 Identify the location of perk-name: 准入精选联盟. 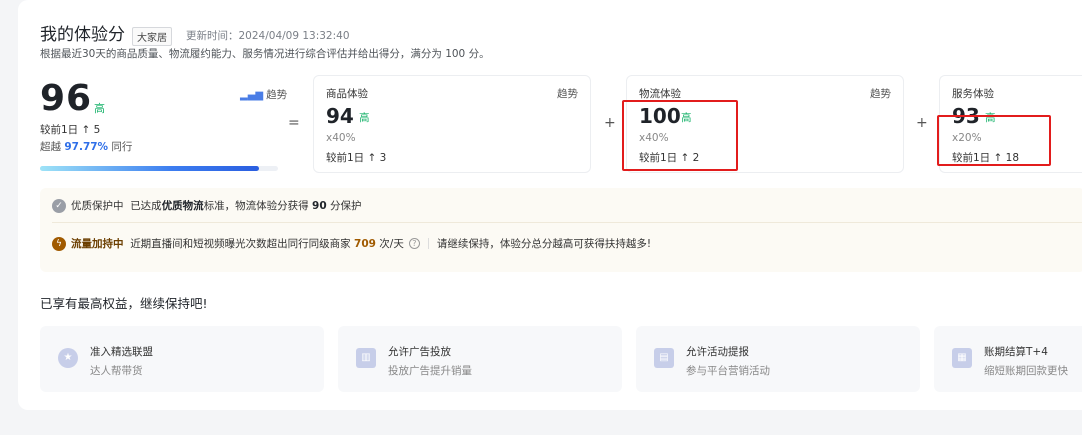
(121, 352).